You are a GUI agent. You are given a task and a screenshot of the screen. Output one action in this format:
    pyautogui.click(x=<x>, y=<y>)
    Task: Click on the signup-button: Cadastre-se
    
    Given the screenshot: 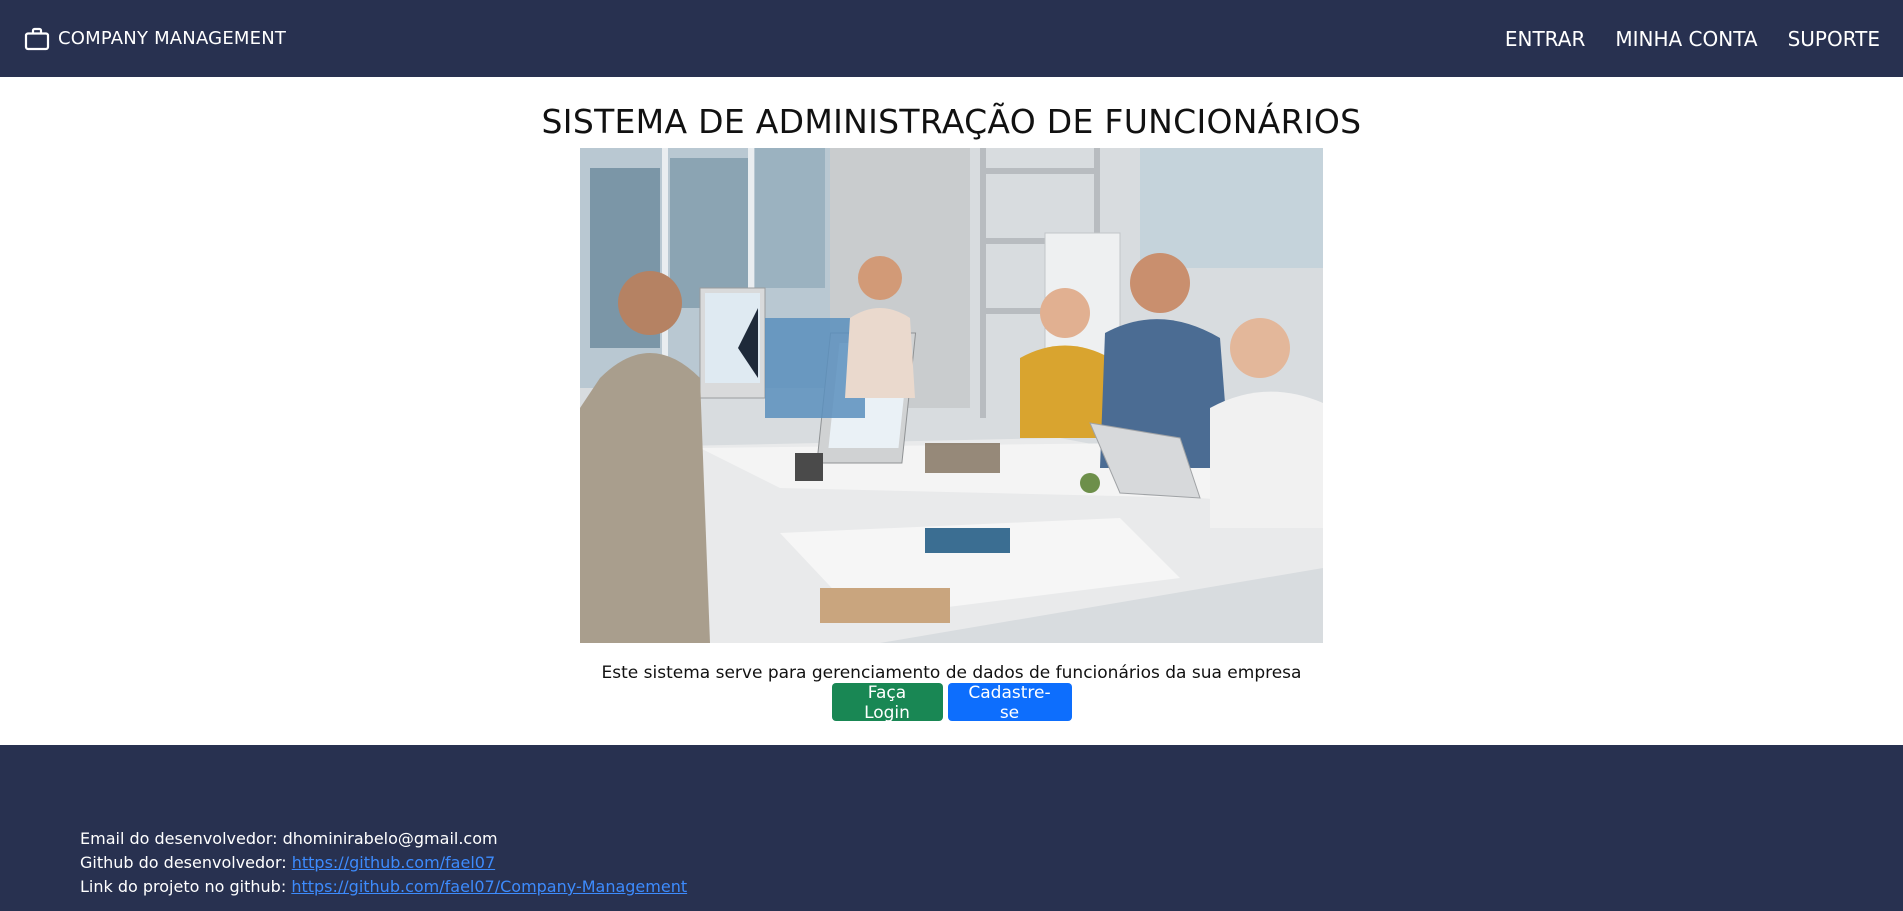 What is the action you would take?
    pyautogui.click(x=1009, y=703)
    